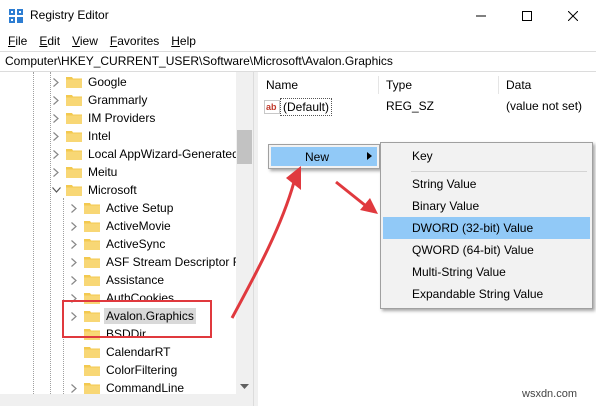 Image resolution: width=596 pixels, height=406 pixels. I want to click on tree-item: IM Providers, so click(103, 118).